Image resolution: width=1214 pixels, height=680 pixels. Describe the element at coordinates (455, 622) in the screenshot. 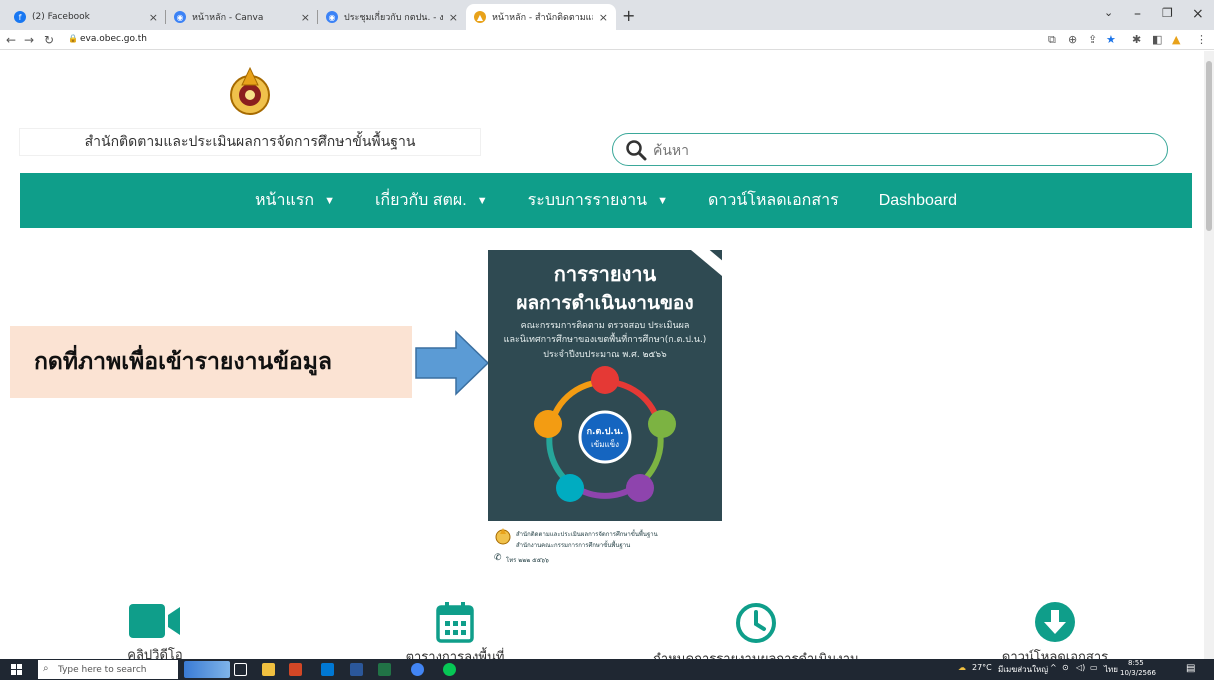

I see `calendar-icon` at that location.